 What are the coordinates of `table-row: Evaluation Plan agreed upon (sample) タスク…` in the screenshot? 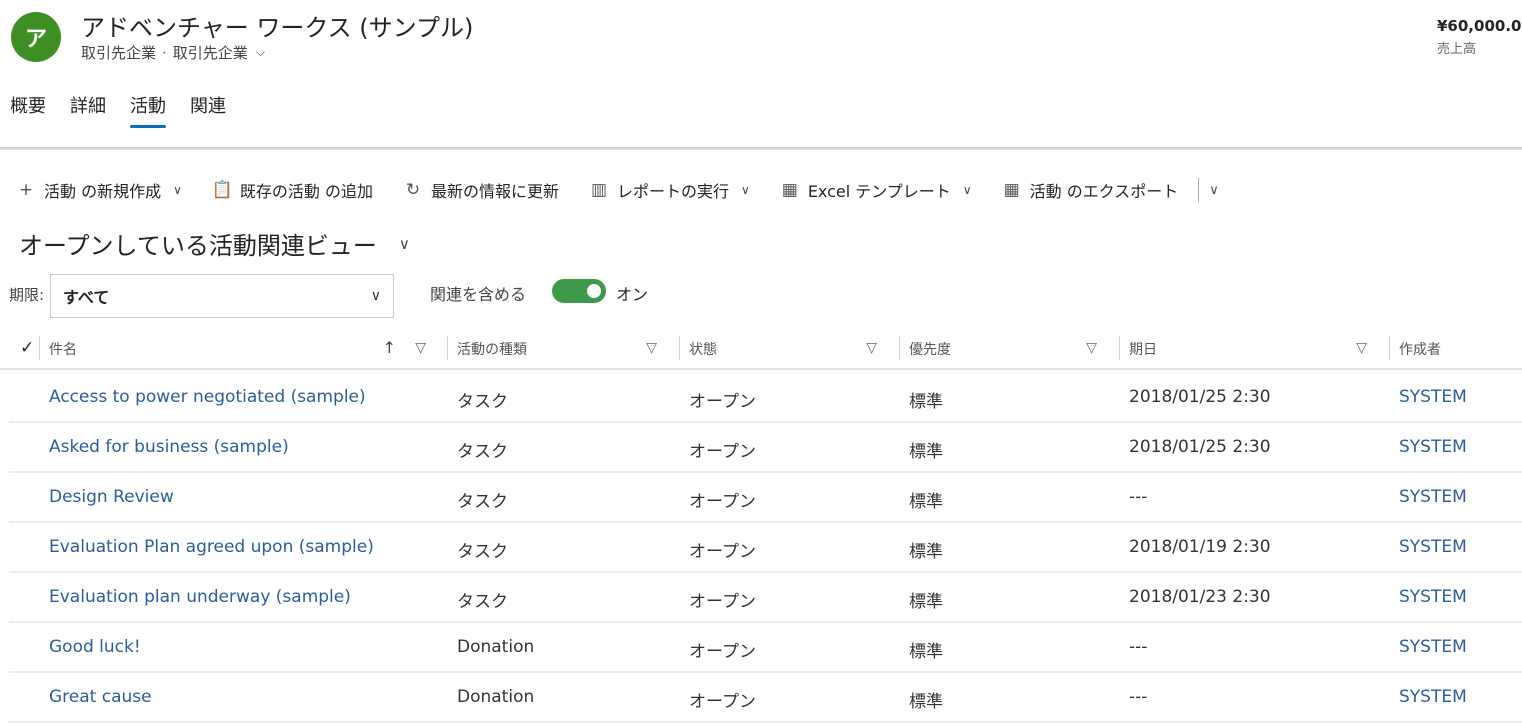 It's located at (765, 548).